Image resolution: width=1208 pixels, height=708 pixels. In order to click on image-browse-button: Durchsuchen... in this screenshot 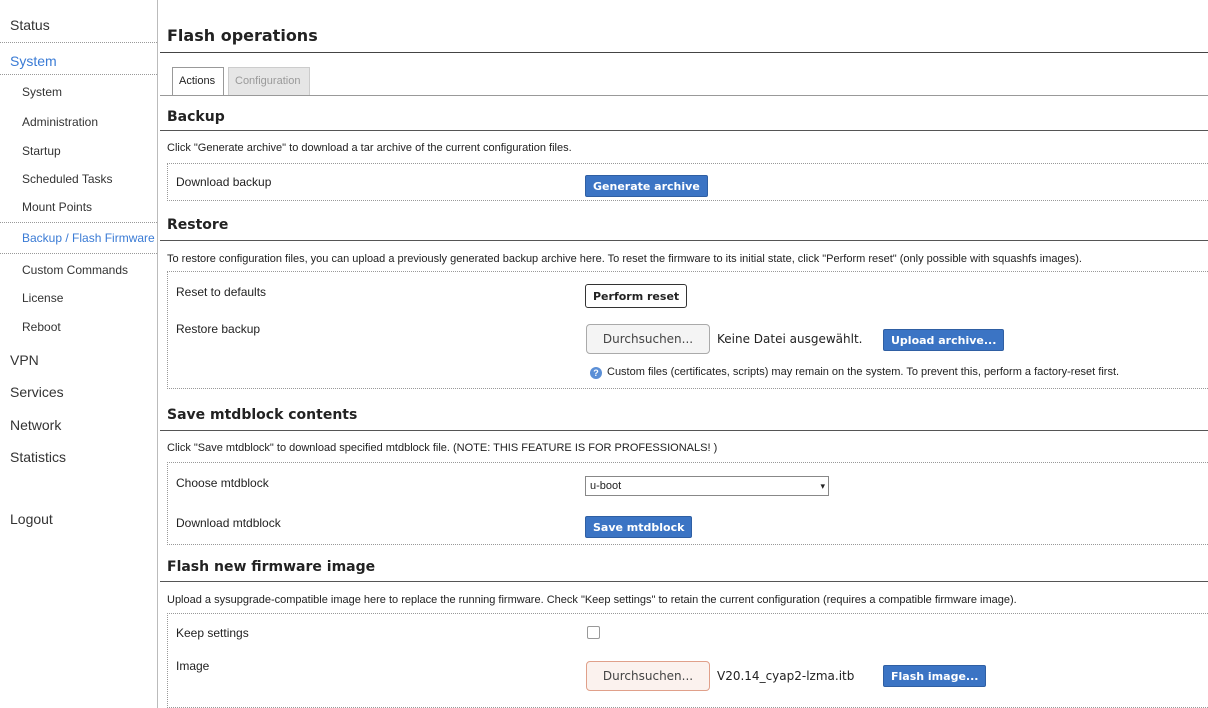, I will do `click(648, 676)`.